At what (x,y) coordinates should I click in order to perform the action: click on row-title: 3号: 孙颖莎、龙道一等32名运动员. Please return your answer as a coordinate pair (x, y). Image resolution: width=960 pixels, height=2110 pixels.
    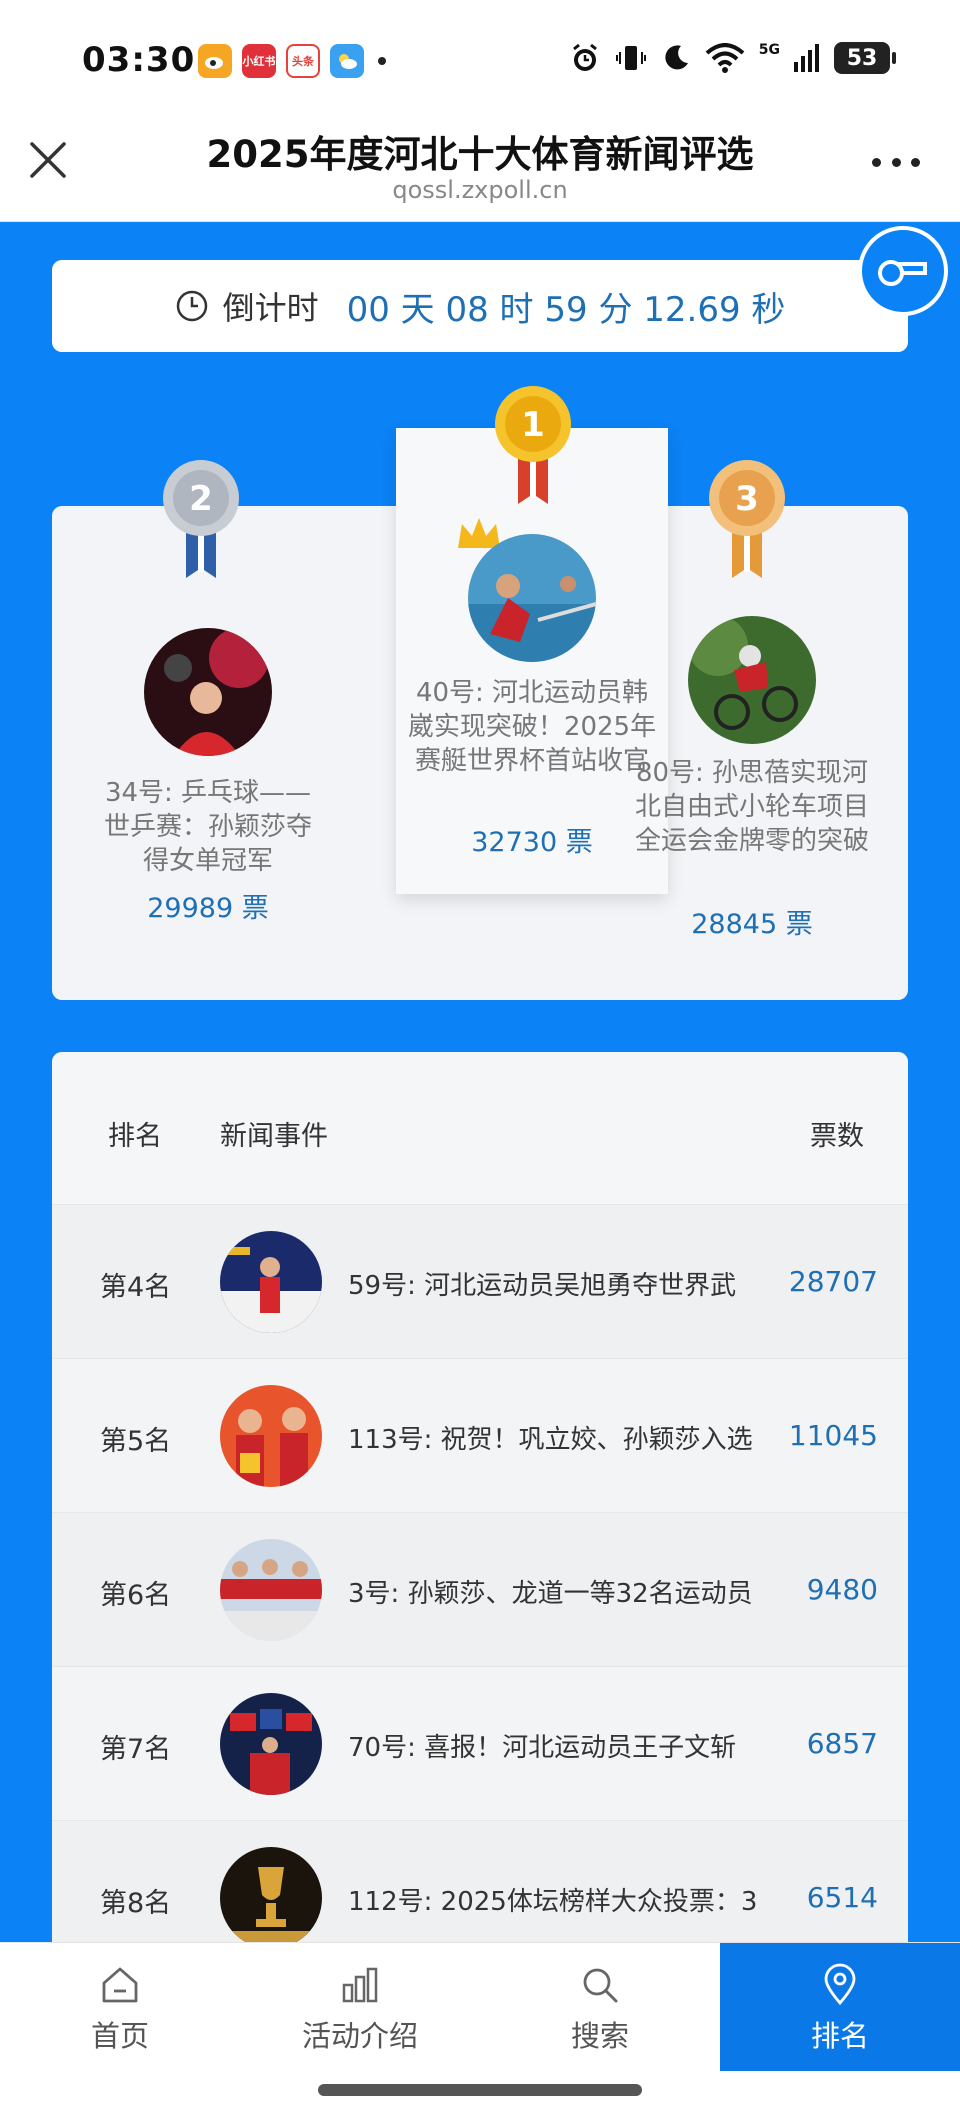
    Looking at the image, I should click on (550, 1594).